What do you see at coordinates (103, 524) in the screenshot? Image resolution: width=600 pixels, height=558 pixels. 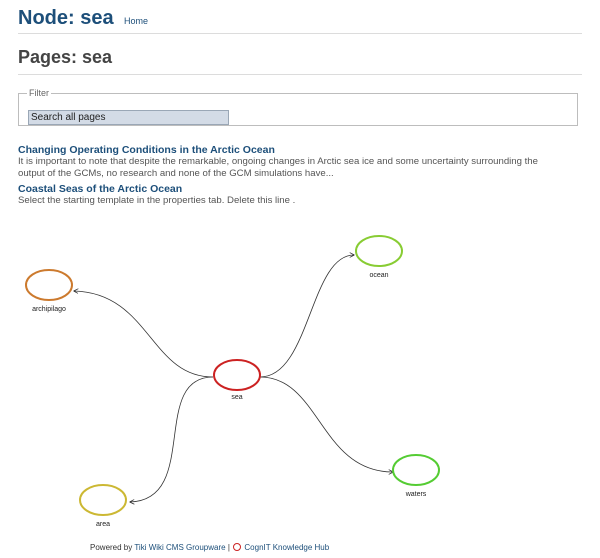 I see `graph-node-label: area` at bounding box center [103, 524].